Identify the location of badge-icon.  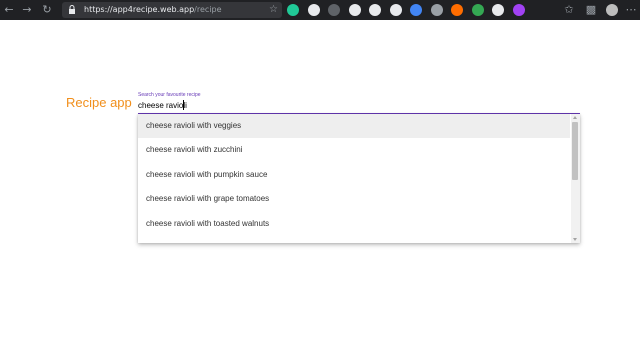
(375, 10).